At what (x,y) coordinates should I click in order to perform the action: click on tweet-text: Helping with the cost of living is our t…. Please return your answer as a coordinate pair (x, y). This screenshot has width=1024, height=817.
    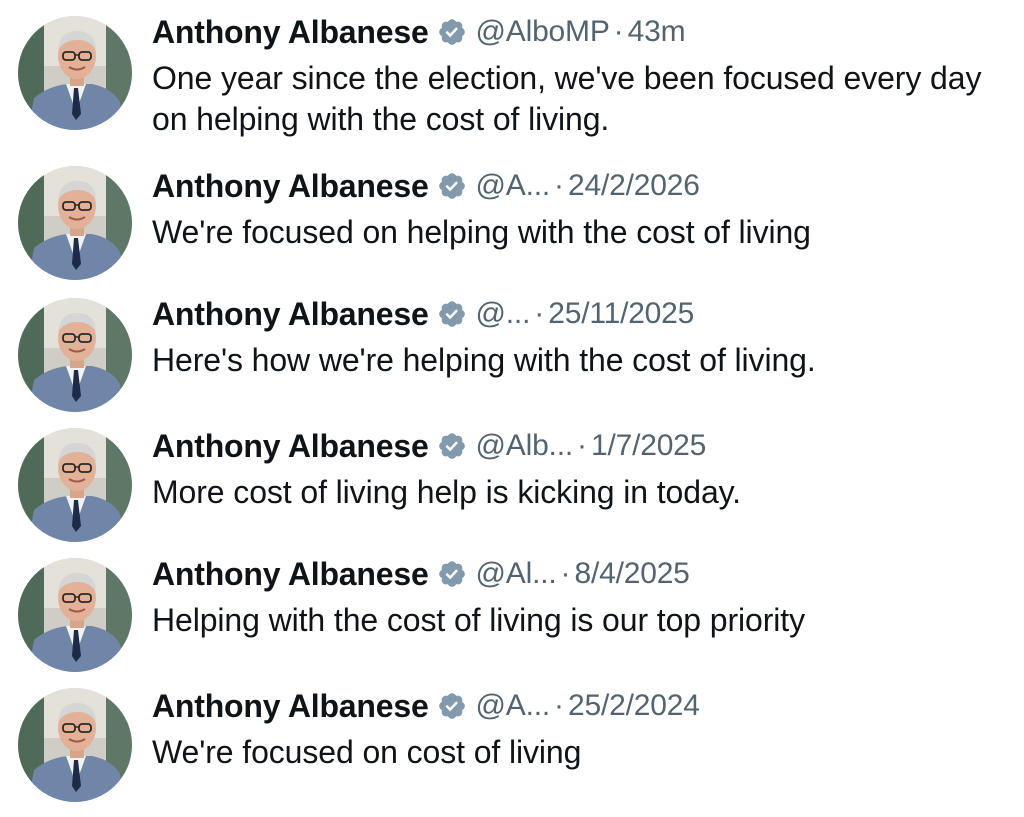
    Looking at the image, I should click on (478, 620).